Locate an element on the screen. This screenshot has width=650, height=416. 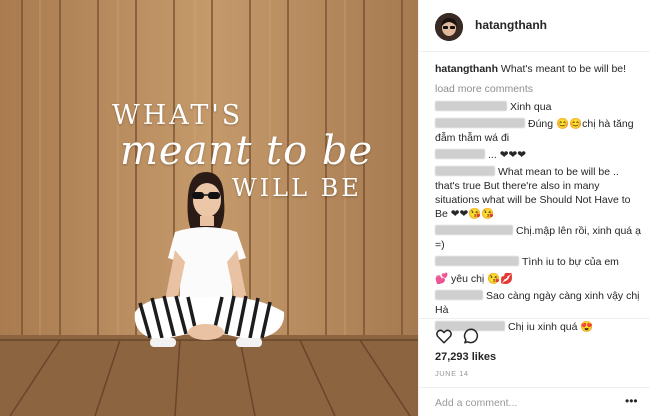
comment-text: Xinh qua is located at coordinates (531, 107).